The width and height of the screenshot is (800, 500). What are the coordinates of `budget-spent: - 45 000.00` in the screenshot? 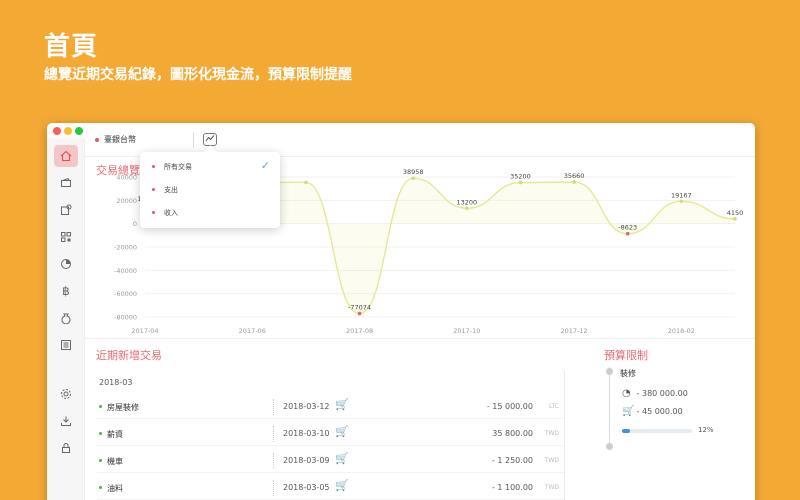 It's located at (659, 411).